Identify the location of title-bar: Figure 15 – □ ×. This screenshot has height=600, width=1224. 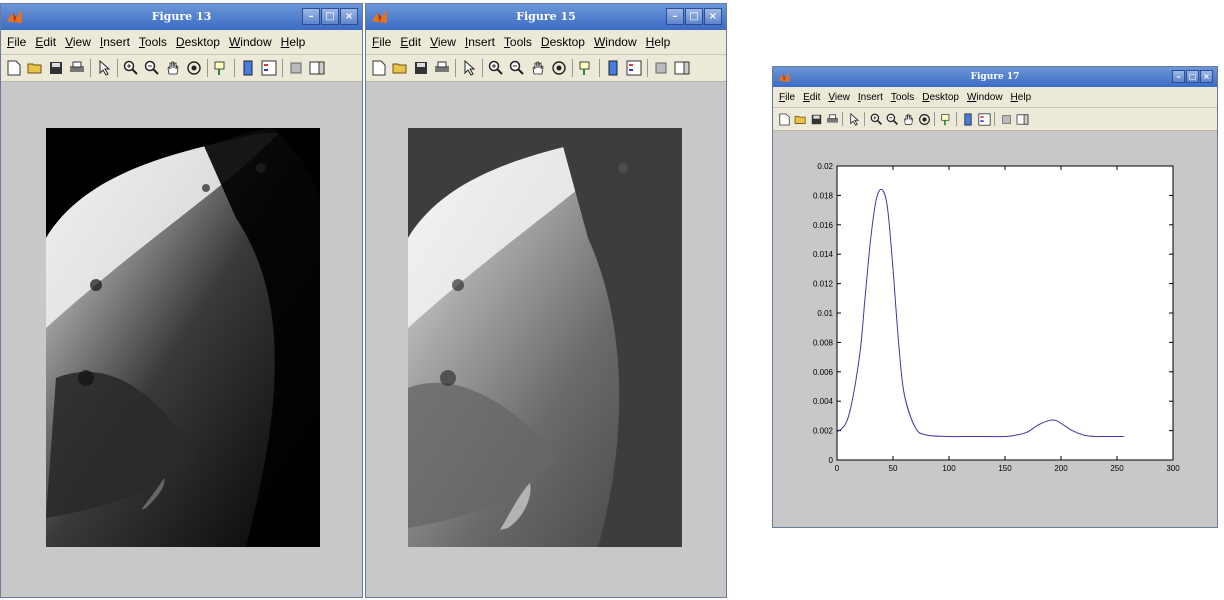
(546, 17).